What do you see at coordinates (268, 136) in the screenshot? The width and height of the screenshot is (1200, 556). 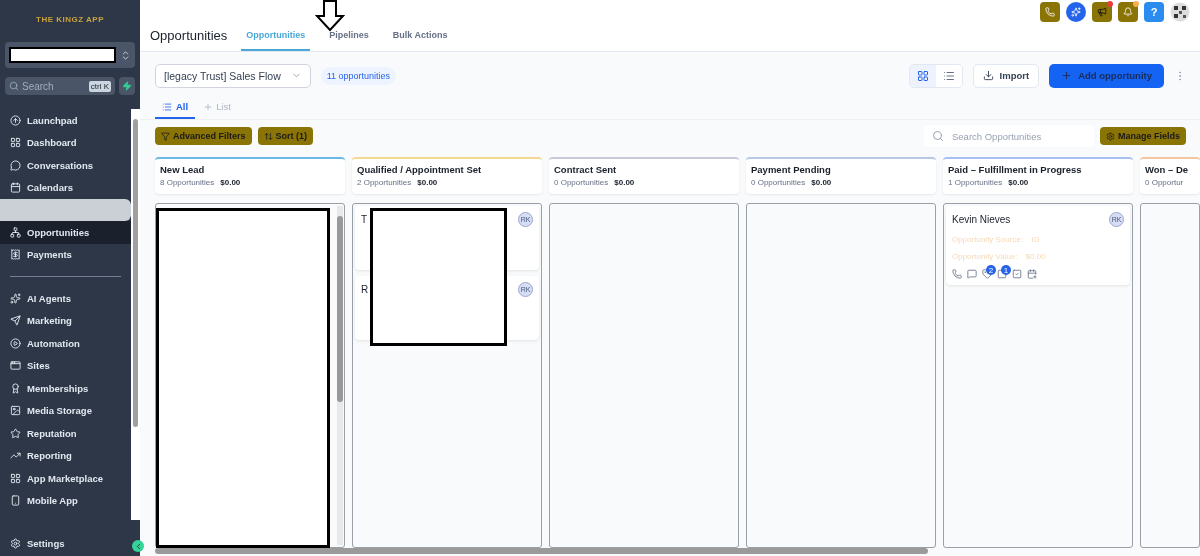 I see `sort-icon` at bounding box center [268, 136].